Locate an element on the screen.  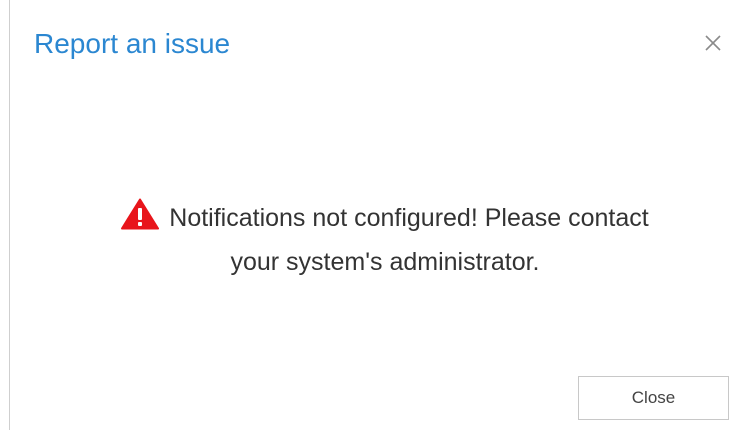
close-button: Close is located at coordinates (653, 398).